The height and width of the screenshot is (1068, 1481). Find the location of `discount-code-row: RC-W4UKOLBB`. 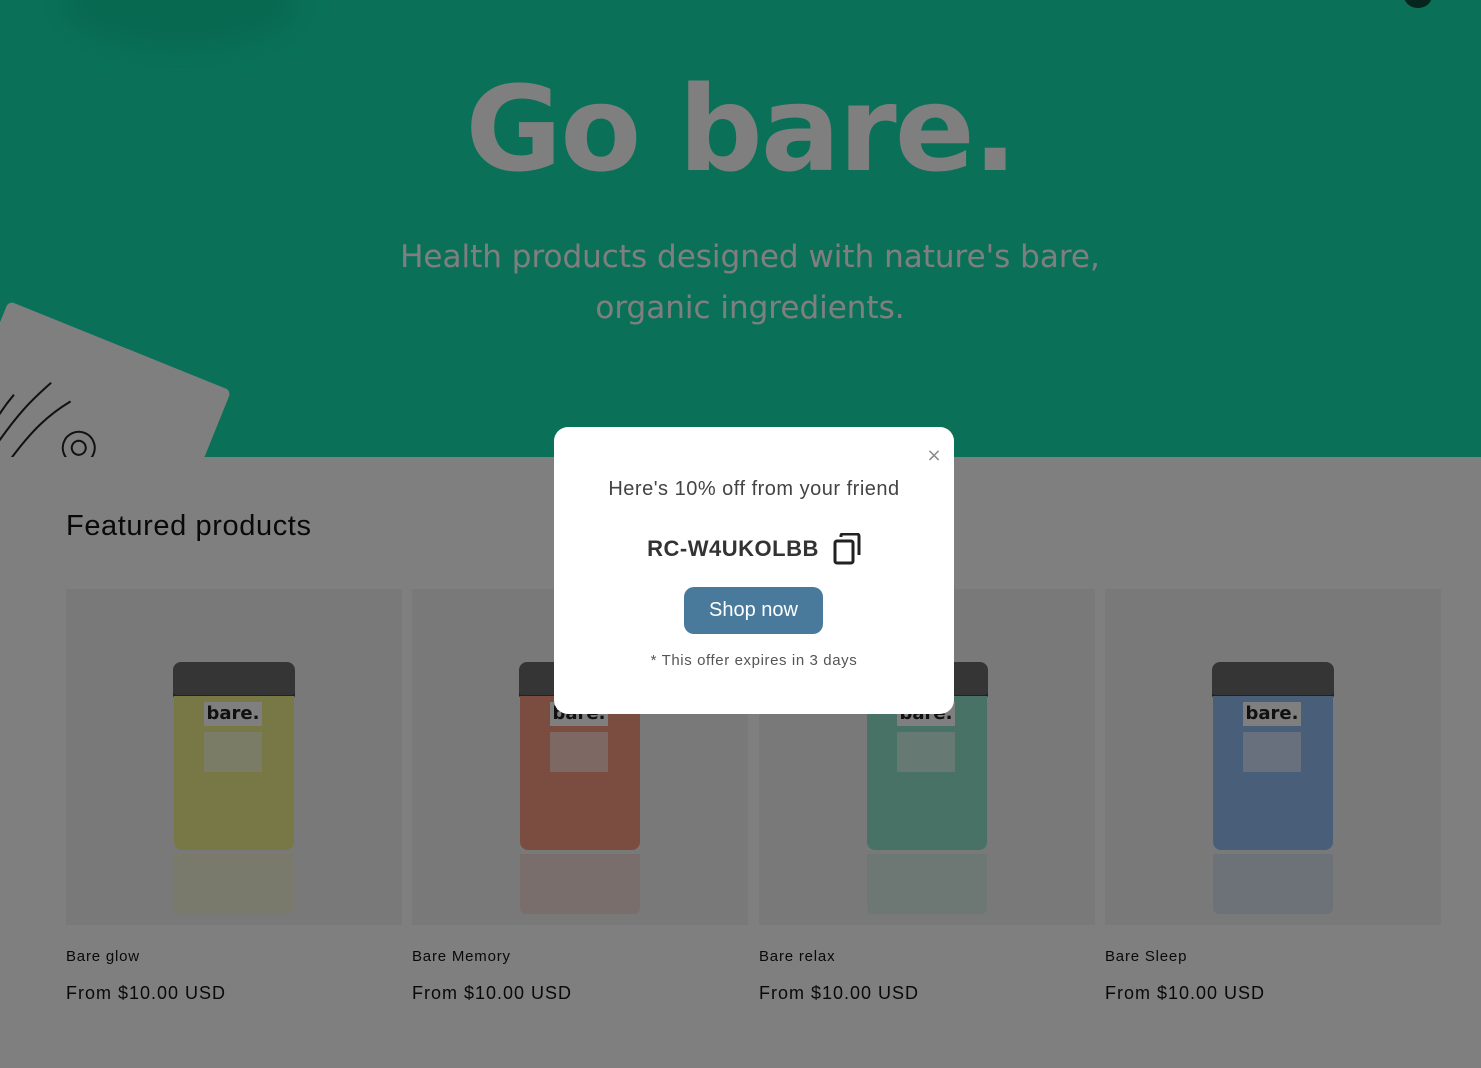

discount-code-row: RC-W4UKOLBB is located at coordinates (754, 549).